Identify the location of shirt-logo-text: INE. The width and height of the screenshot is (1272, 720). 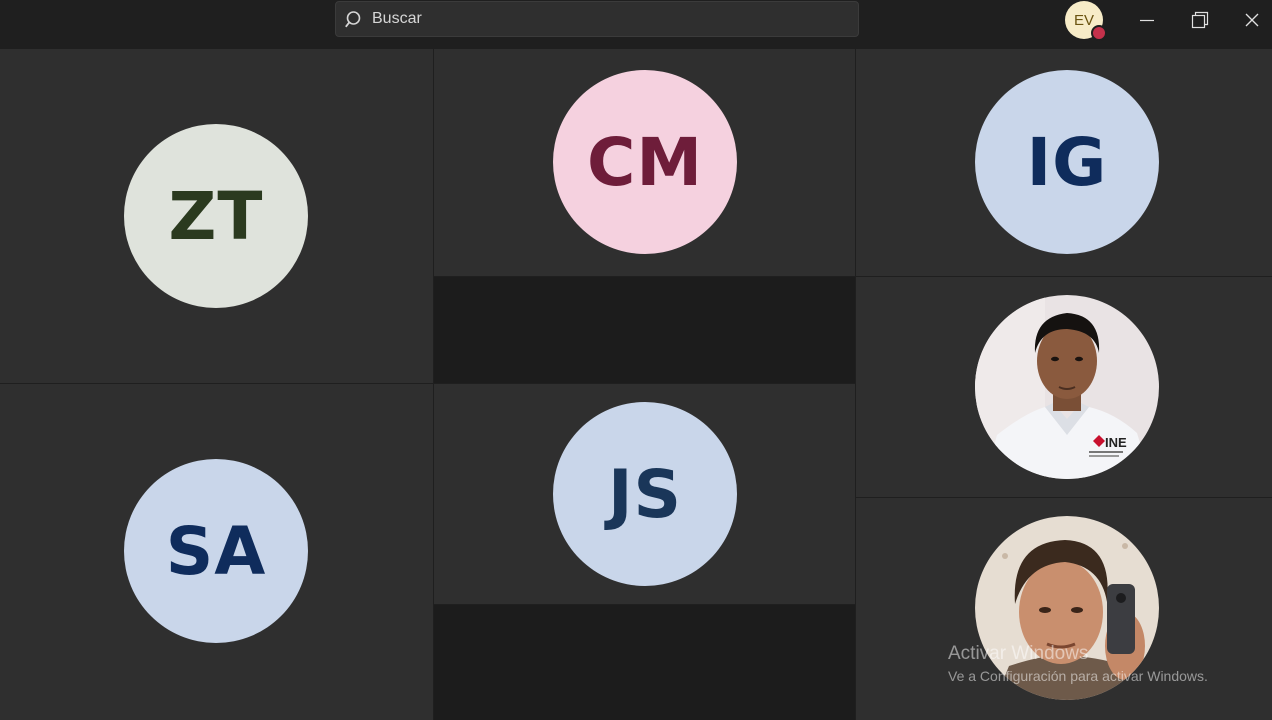
(1116, 442).